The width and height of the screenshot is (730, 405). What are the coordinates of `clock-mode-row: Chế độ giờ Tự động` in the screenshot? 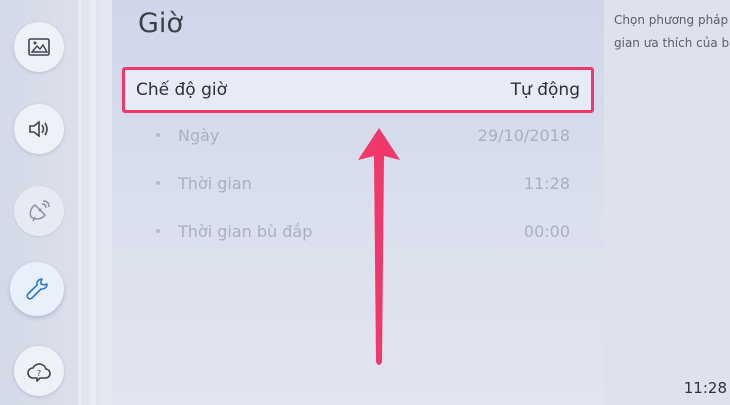 It's located at (358, 90).